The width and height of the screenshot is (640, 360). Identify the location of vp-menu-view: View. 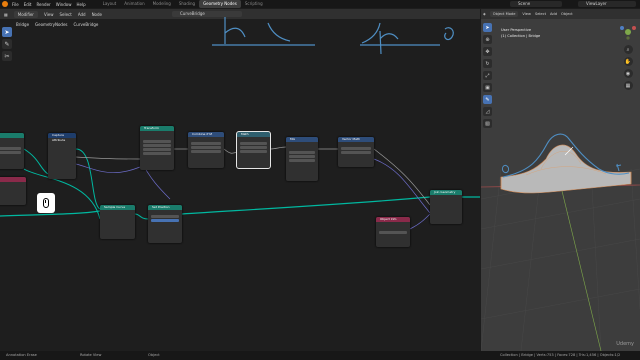
(526, 14).